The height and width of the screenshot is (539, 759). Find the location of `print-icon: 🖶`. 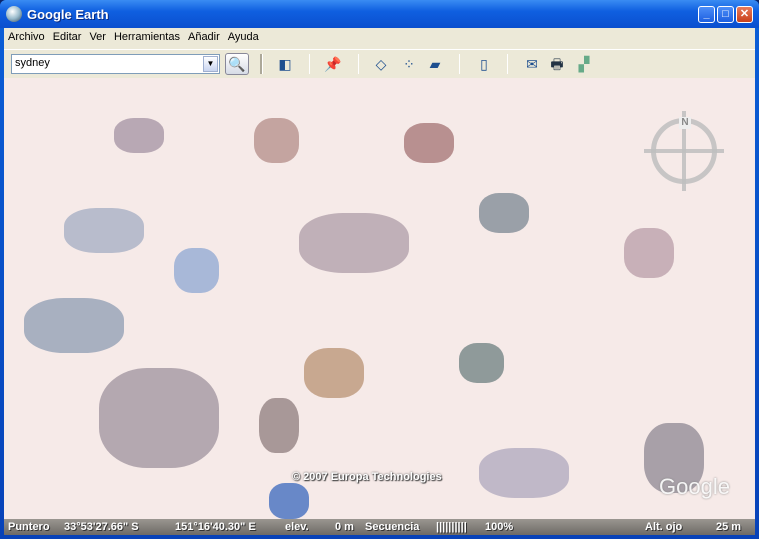

print-icon: 🖶 is located at coordinates (557, 64).